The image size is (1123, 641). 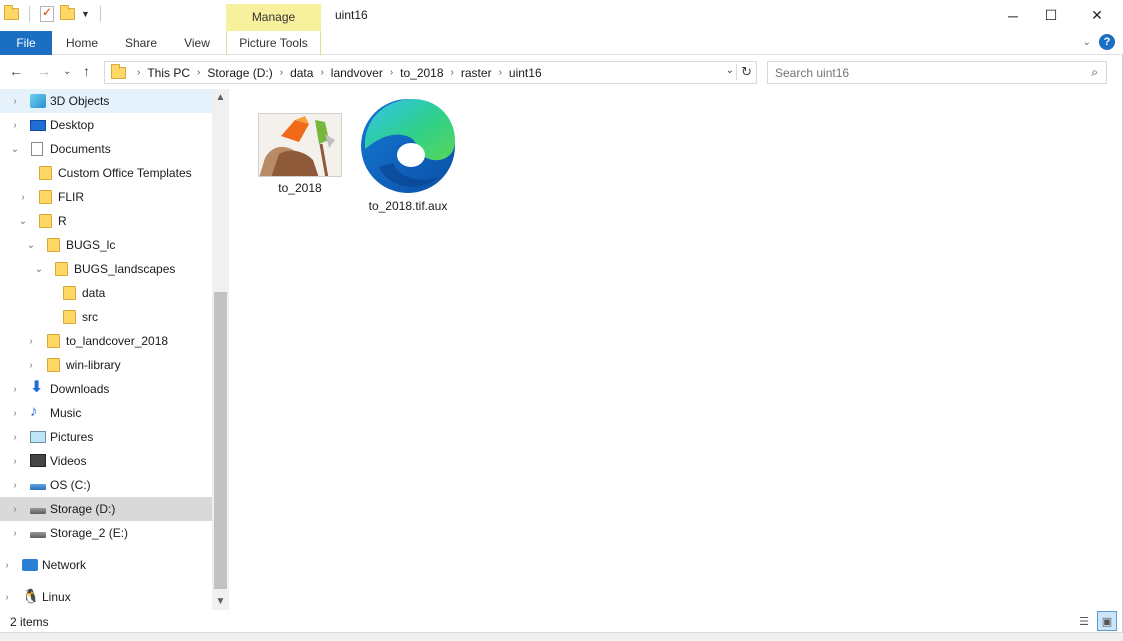 What do you see at coordinates (106, 341) in the screenshot?
I see `nav-item-to-landcover-2018: › to_landcover_2018` at bounding box center [106, 341].